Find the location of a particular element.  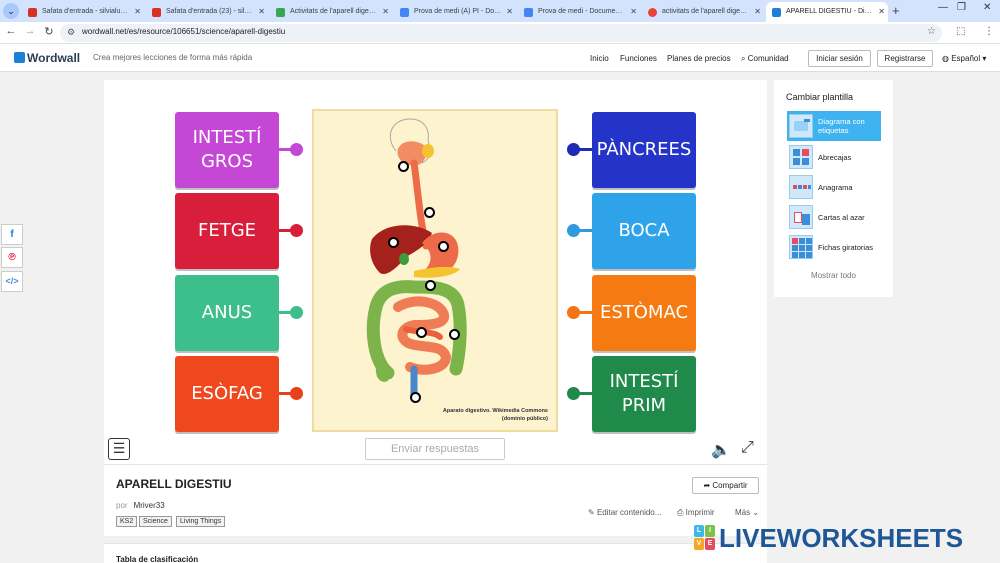

leaderboard-title: Tabla de clasificación is located at coordinates (157, 559).